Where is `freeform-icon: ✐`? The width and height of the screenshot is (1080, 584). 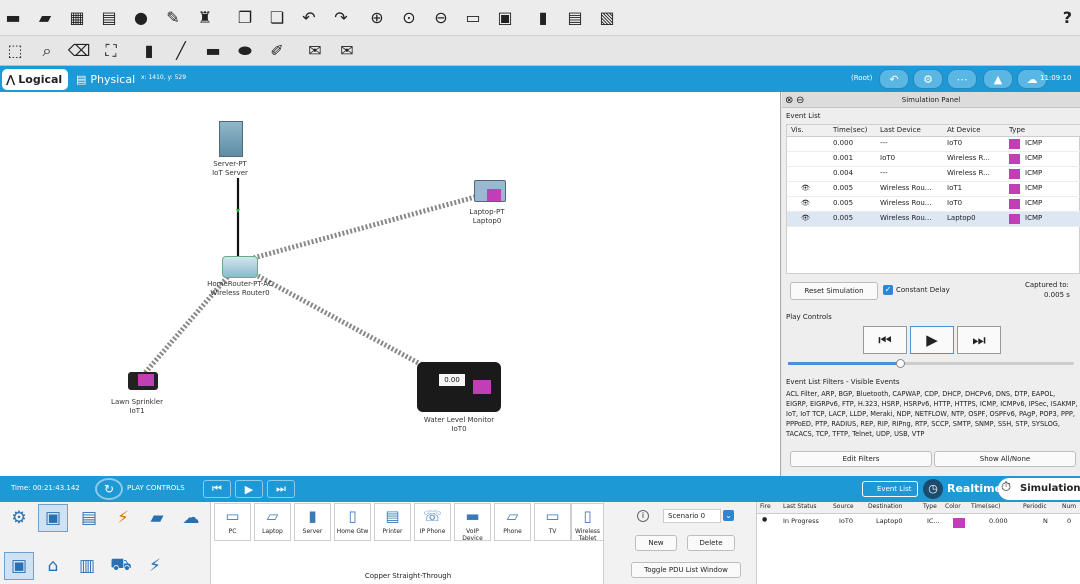
freeform-icon: ✐ is located at coordinates (277, 51).